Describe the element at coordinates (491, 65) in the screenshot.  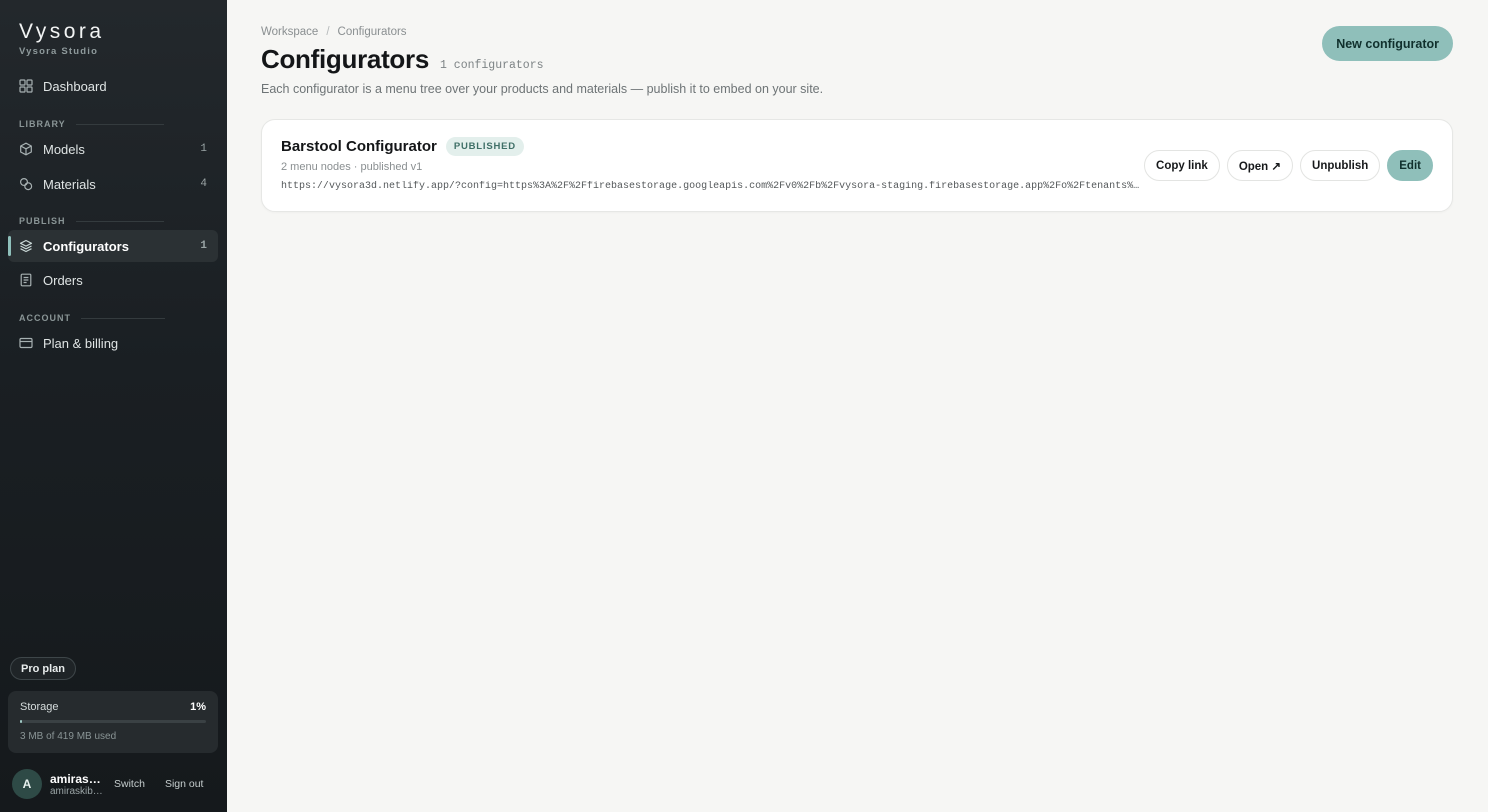
I see `configurator-count: 1 configurators` at that location.